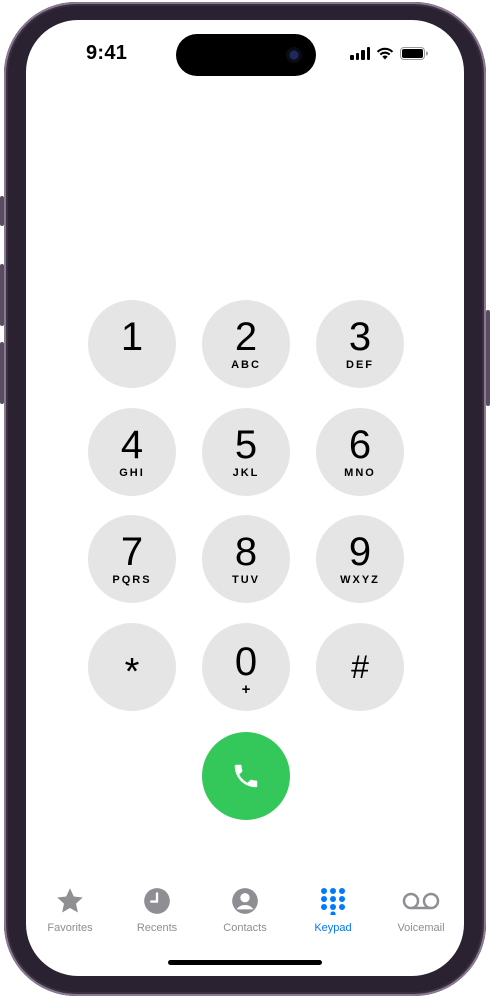 The image size is (490, 998). Describe the element at coordinates (421, 901) in the screenshot. I see `voicemail-icon` at that location.